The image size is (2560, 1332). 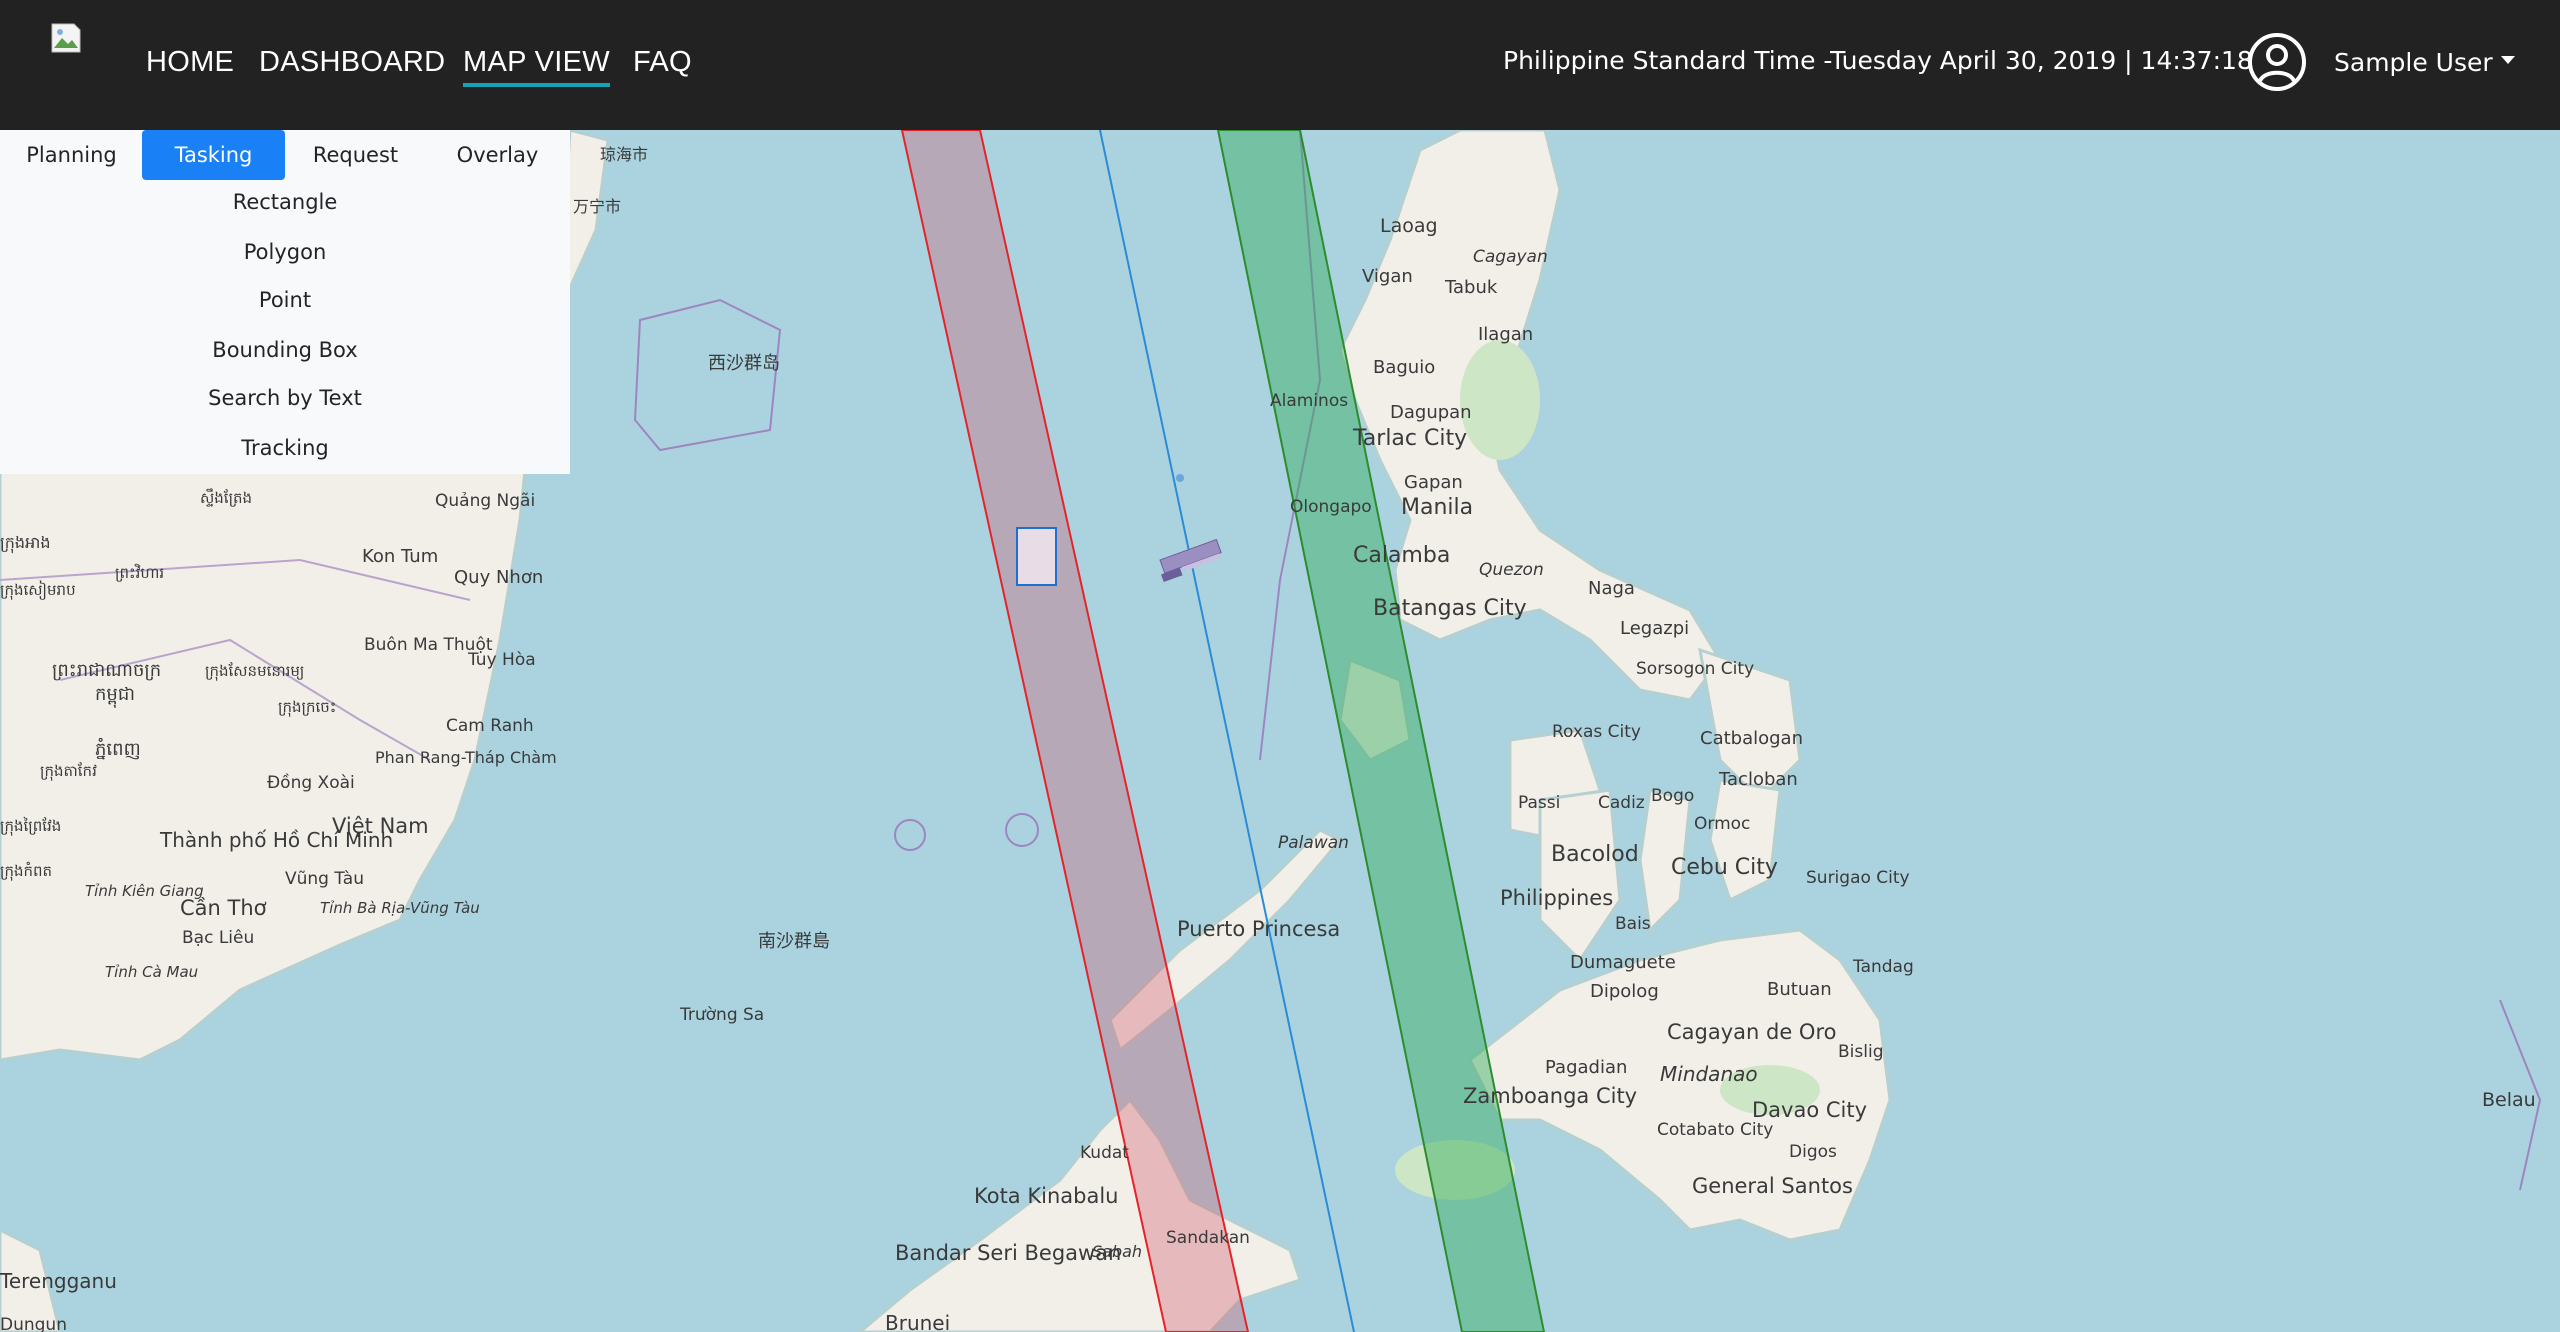 What do you see at coordinates (1258, 929) in the screenshot?
I see `map-label: Puerto Princesa` at bounding box center [1258, 929].